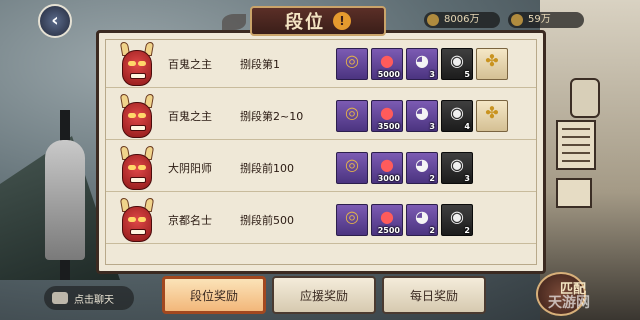 Image resolution: width=640 pixels, height=320 pixels. I want to click on reward-items: ◎ ● 3500 ◕ 3 ◉ 4 ✤, so click(422, 116).